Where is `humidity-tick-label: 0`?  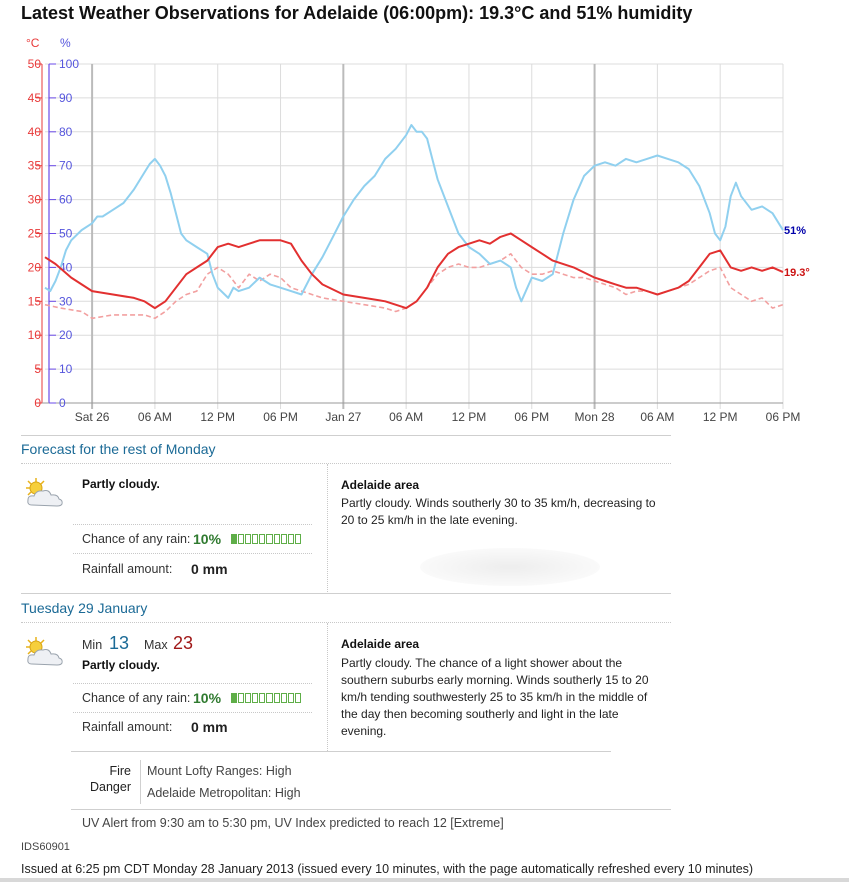 humidity-tick-label: 0 is located at coordinates (62, 403).